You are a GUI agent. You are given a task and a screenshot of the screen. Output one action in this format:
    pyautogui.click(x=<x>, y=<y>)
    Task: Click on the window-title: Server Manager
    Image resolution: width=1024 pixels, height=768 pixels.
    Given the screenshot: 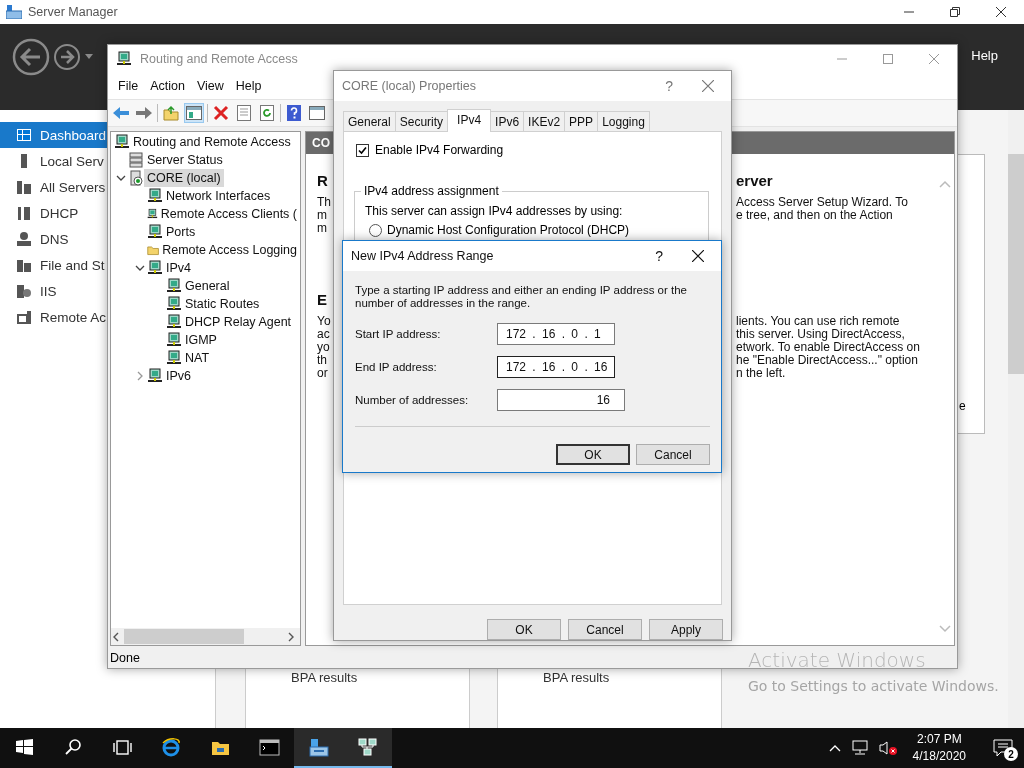 What is the action you would take?
    pyautogui.click(x=73, y=12)
    